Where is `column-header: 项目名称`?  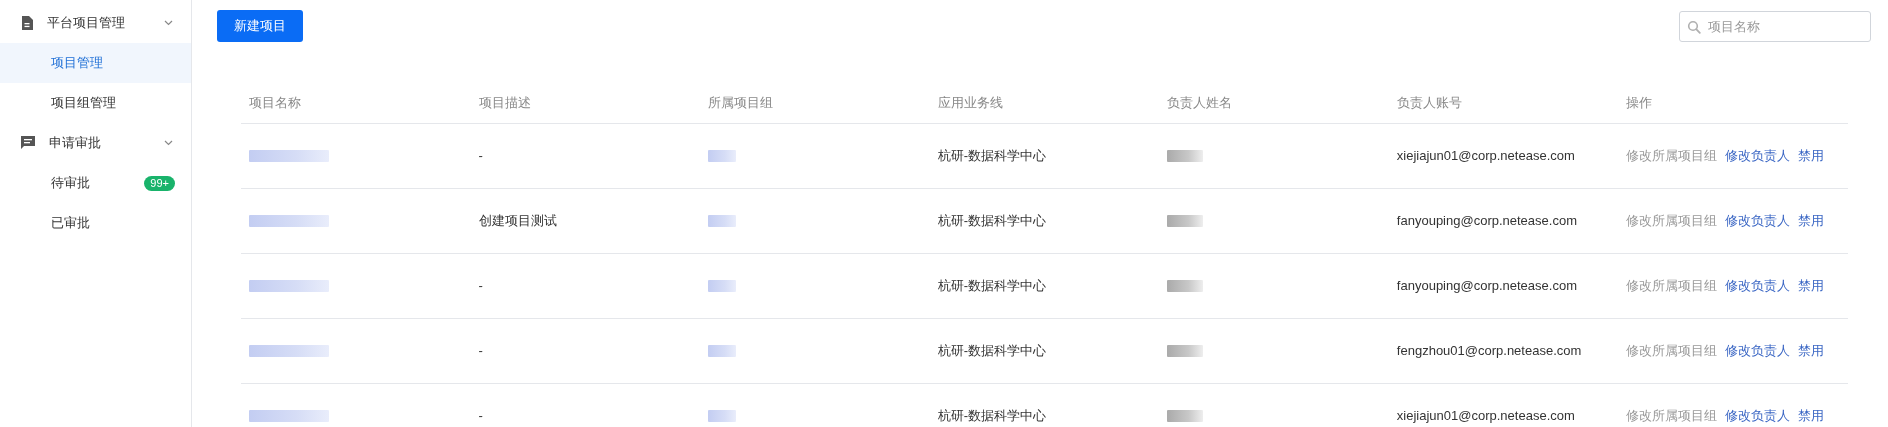 column-header: 项目名称 is located at coordinates (275, 102).